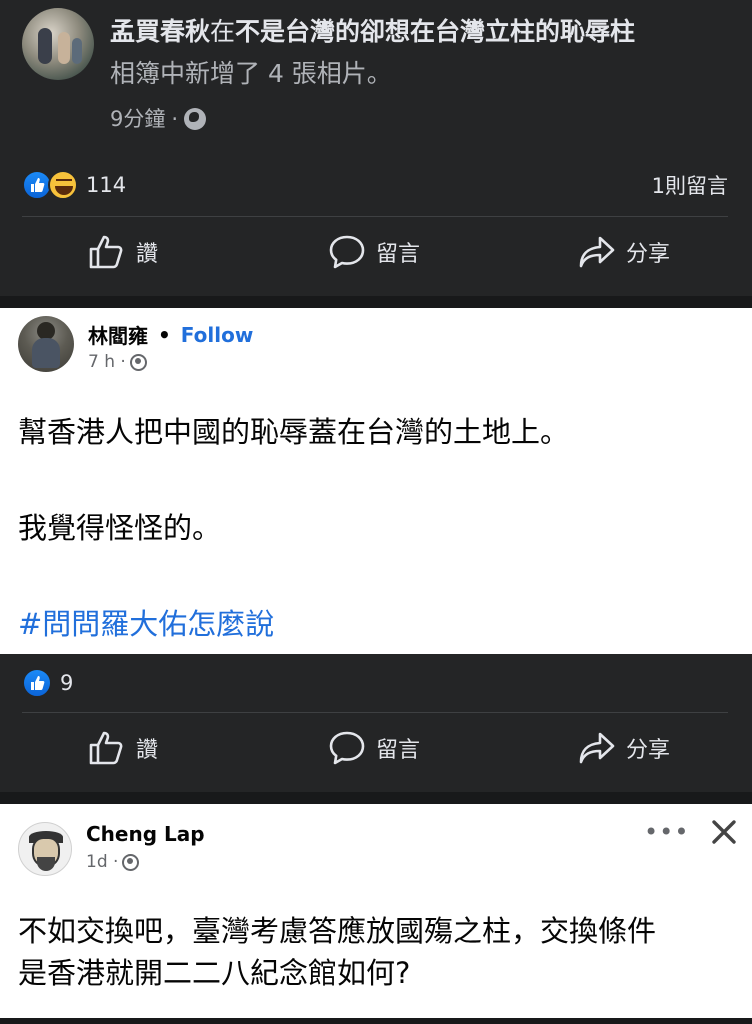  Describe the element at coordinates (118, 334) in the screenshot. I see `author-name: 林閻雍` at that location.